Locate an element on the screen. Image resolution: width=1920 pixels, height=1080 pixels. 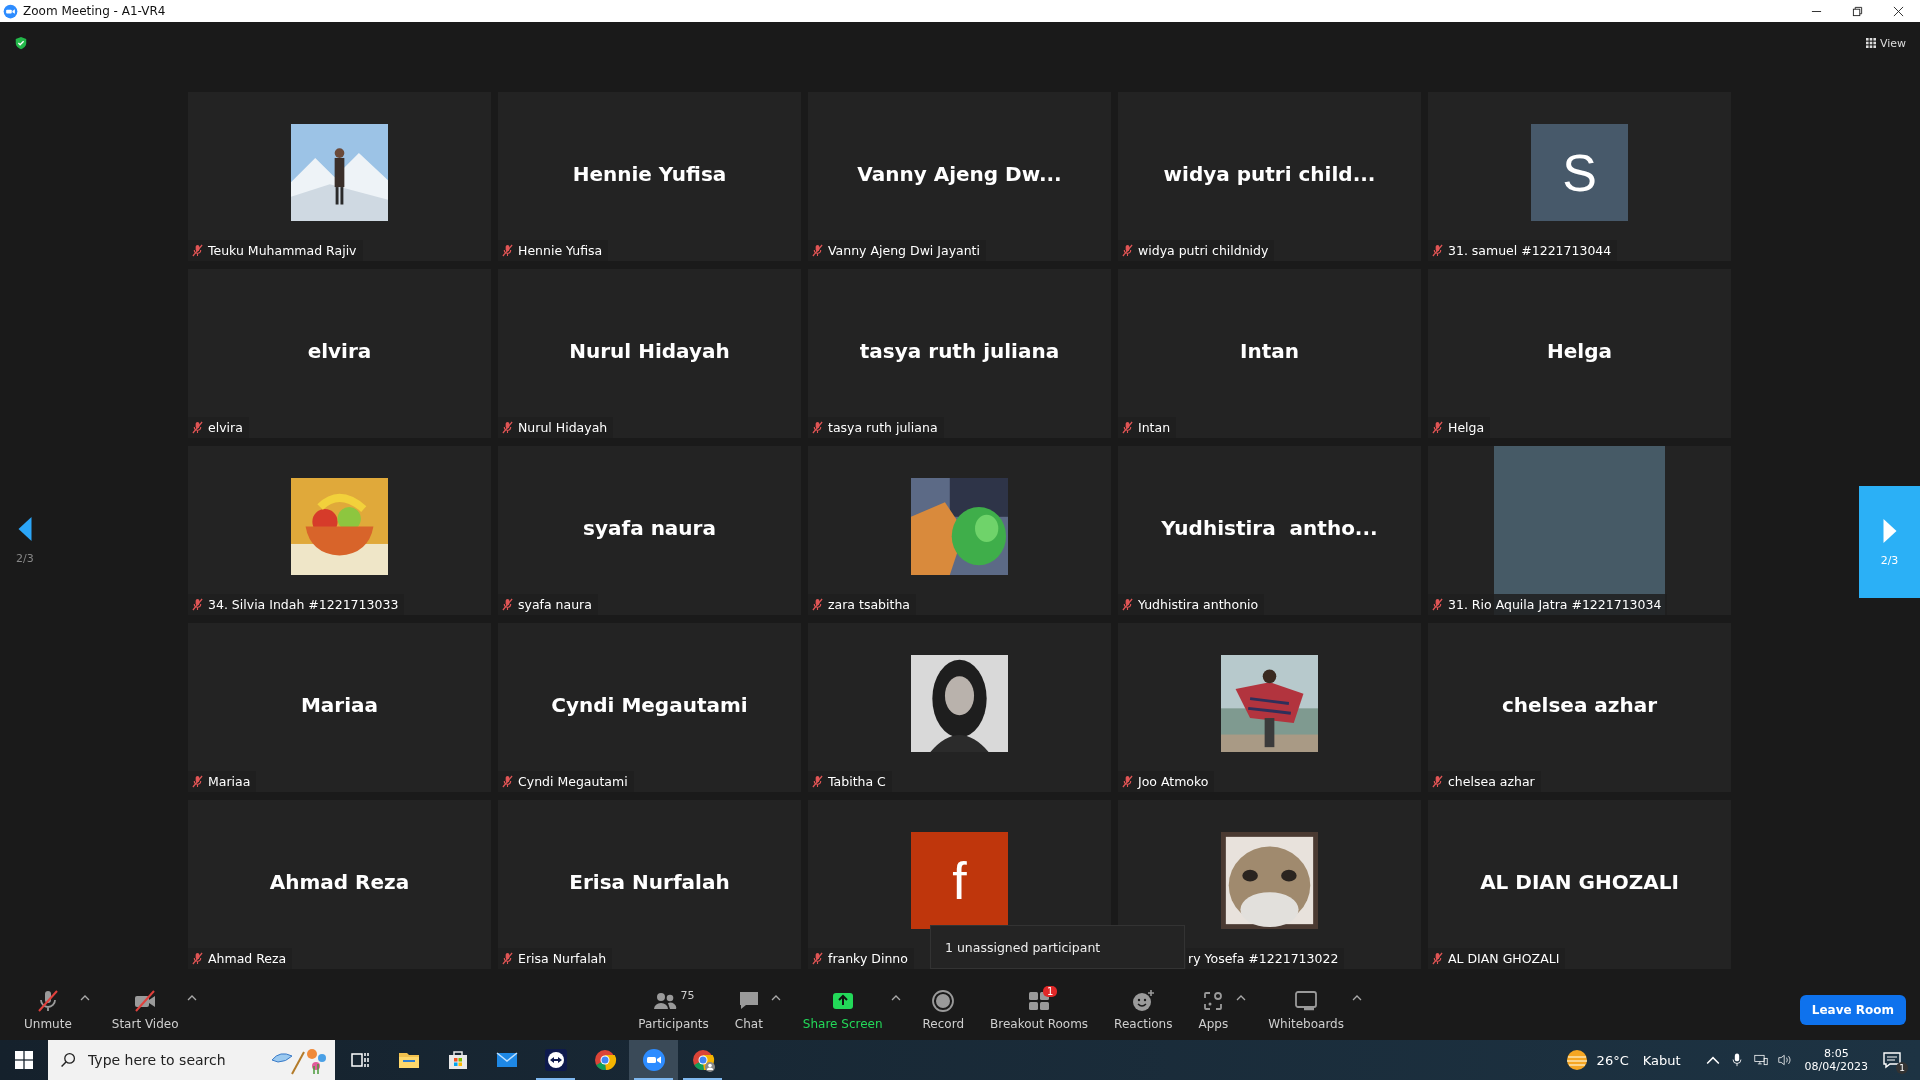
time: 8:05 is located at coordinates (1836, 1053).